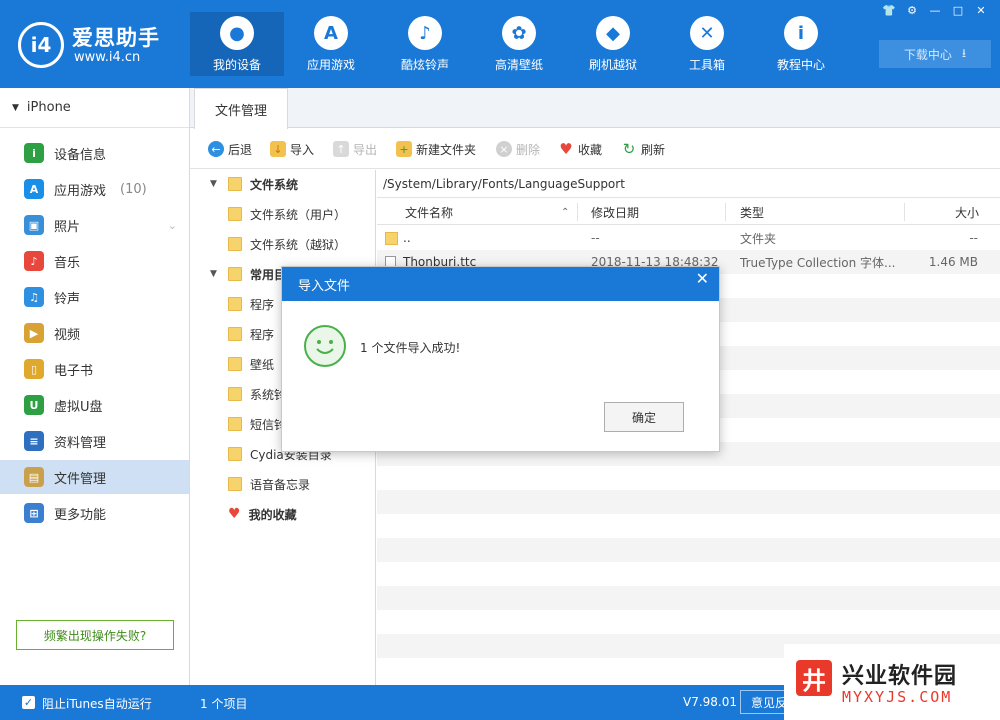  Describe the element at coordinates (752, 212) in the screenshot. I see `col-type-header: 类型` at that location.